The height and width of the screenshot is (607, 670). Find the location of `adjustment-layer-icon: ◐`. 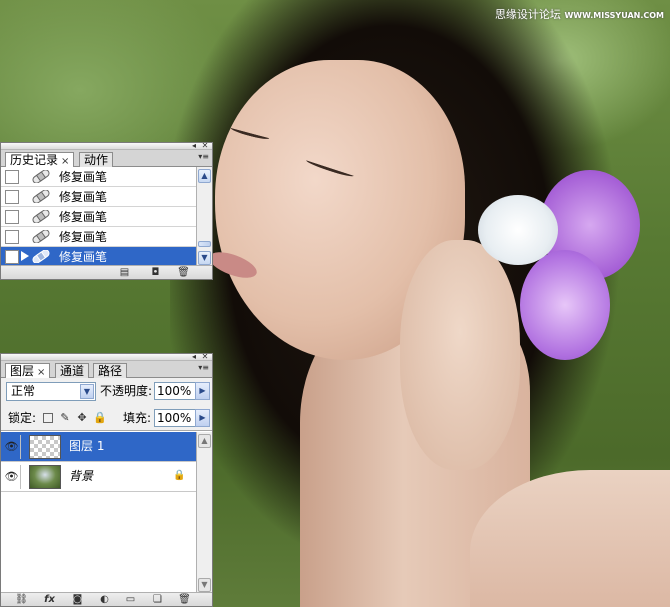

adjustment-layer-icon: ◐ is located at coordinates (104, 599).